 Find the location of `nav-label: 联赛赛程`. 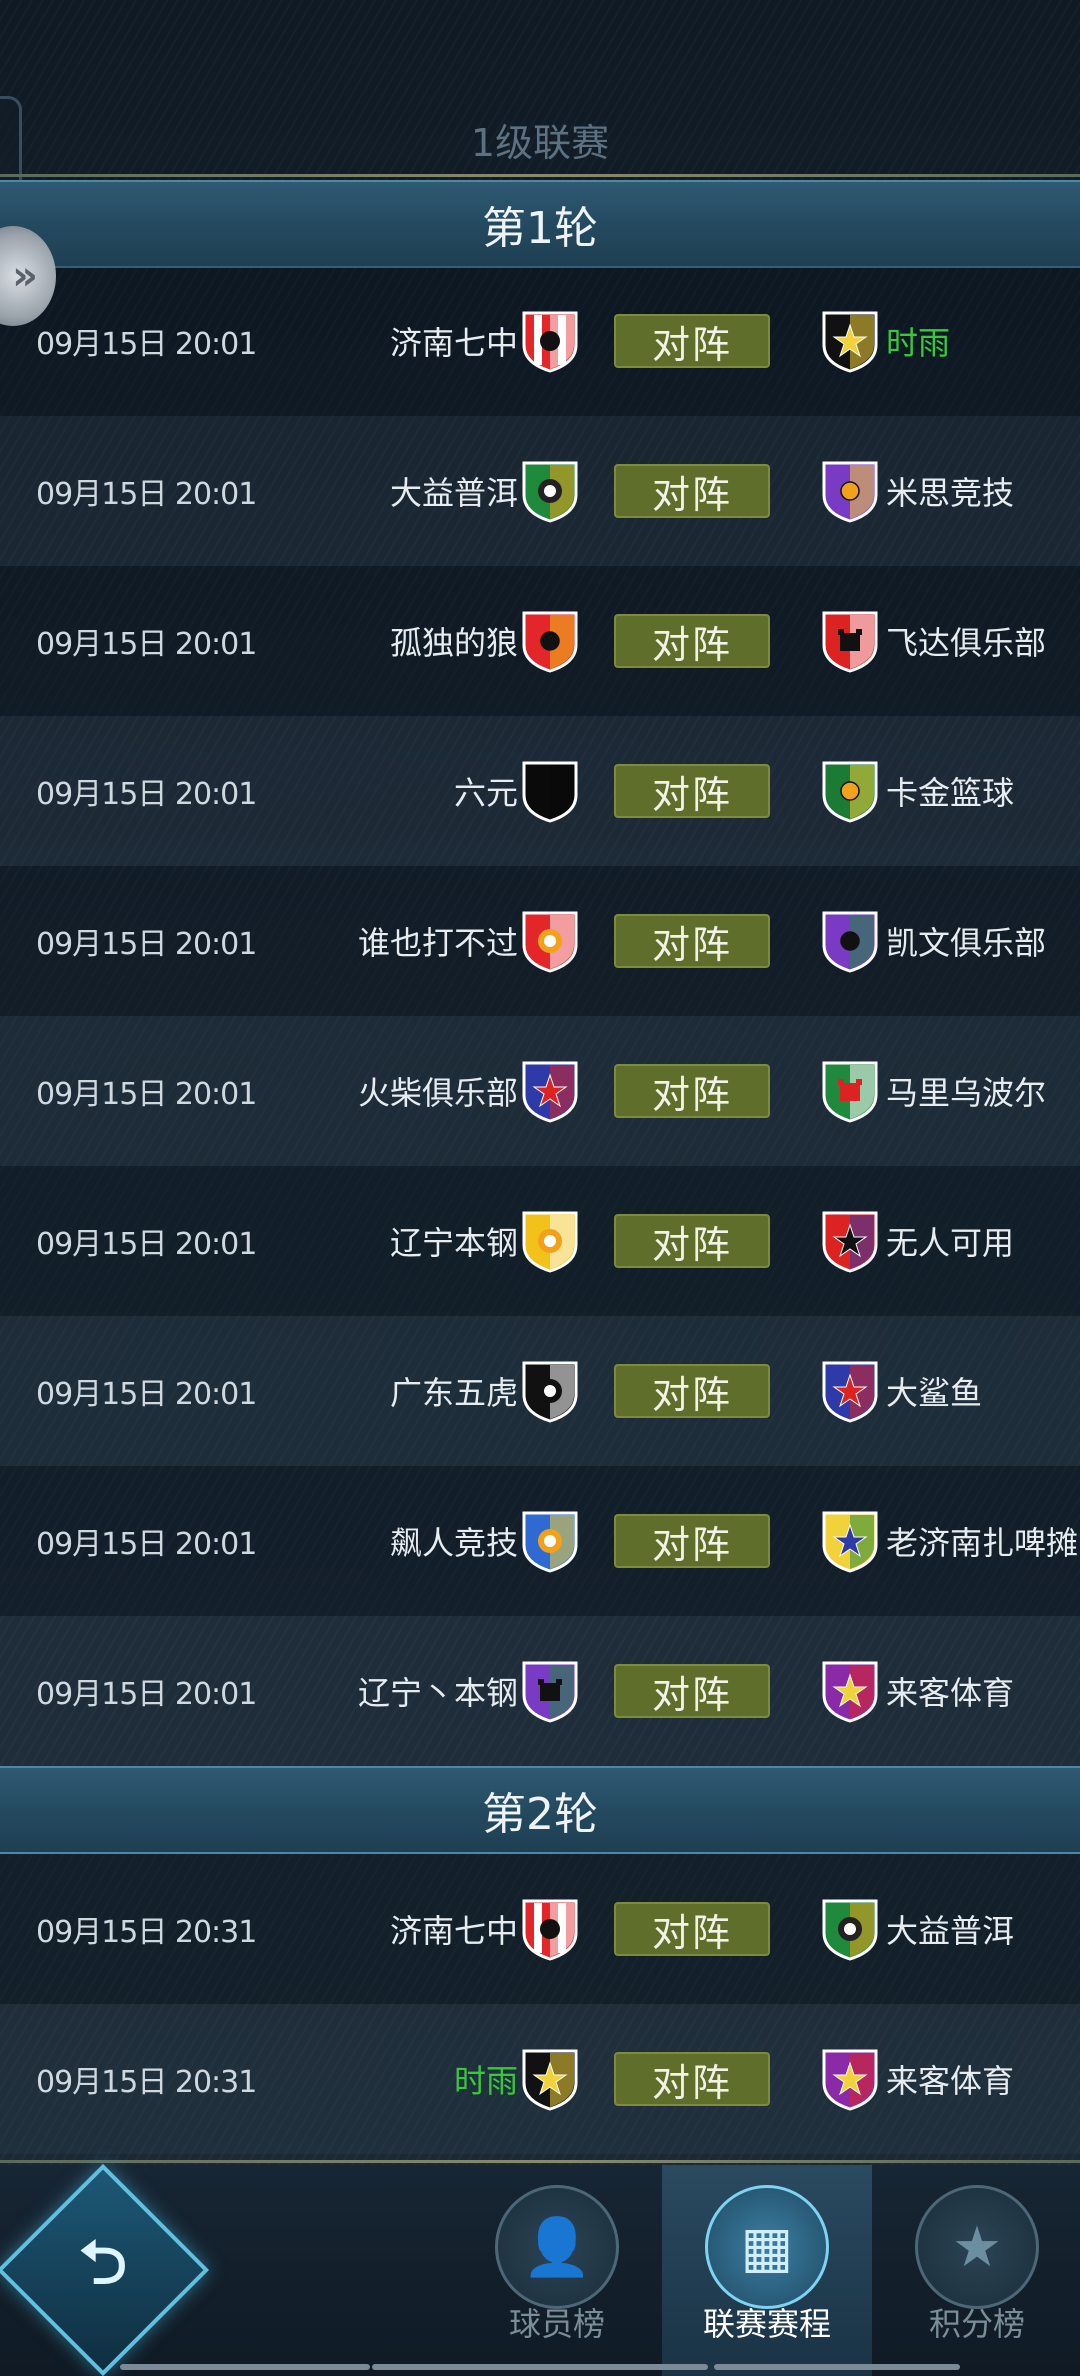

nav-label: 联赛赛程 is located at coordinates (766, 2324).